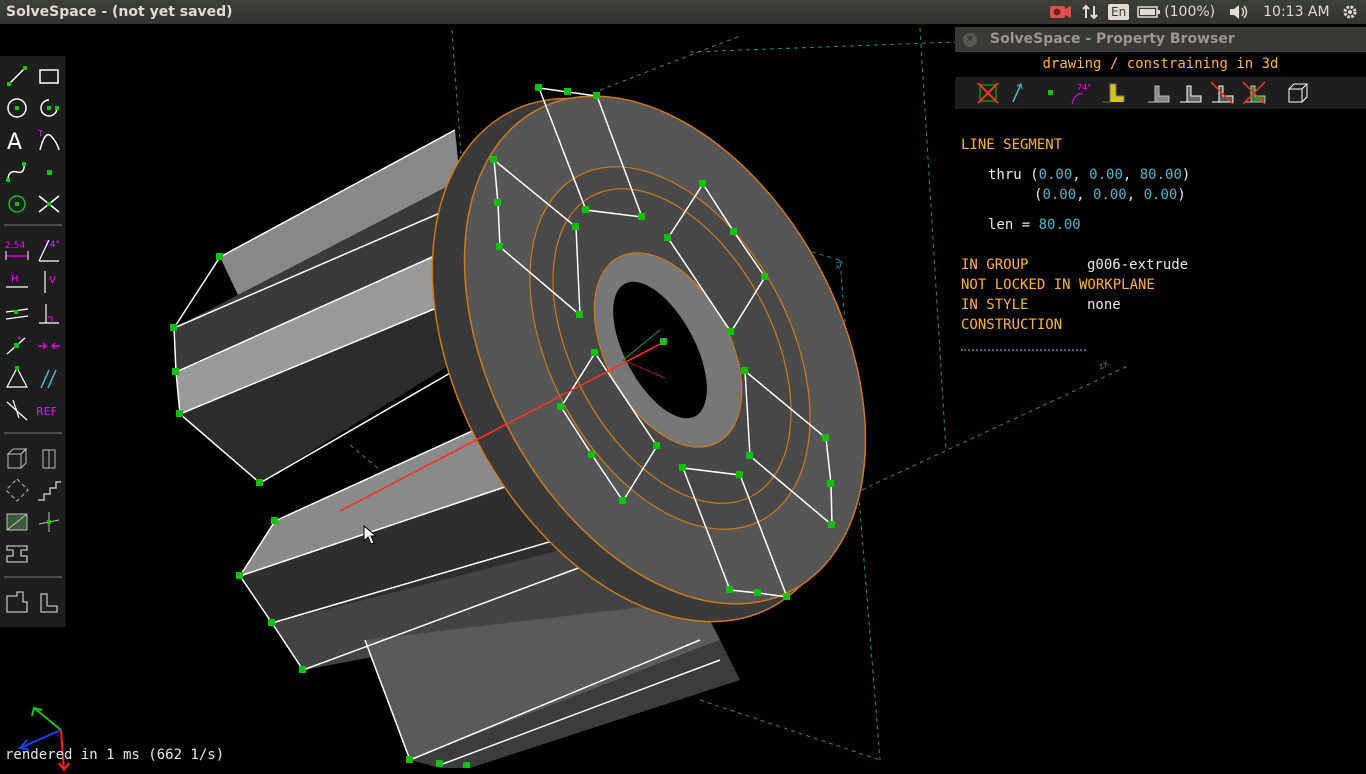  Describe the element at coordinates (46, 411) in the screenshot. I see `reference-label: REF` at that location.